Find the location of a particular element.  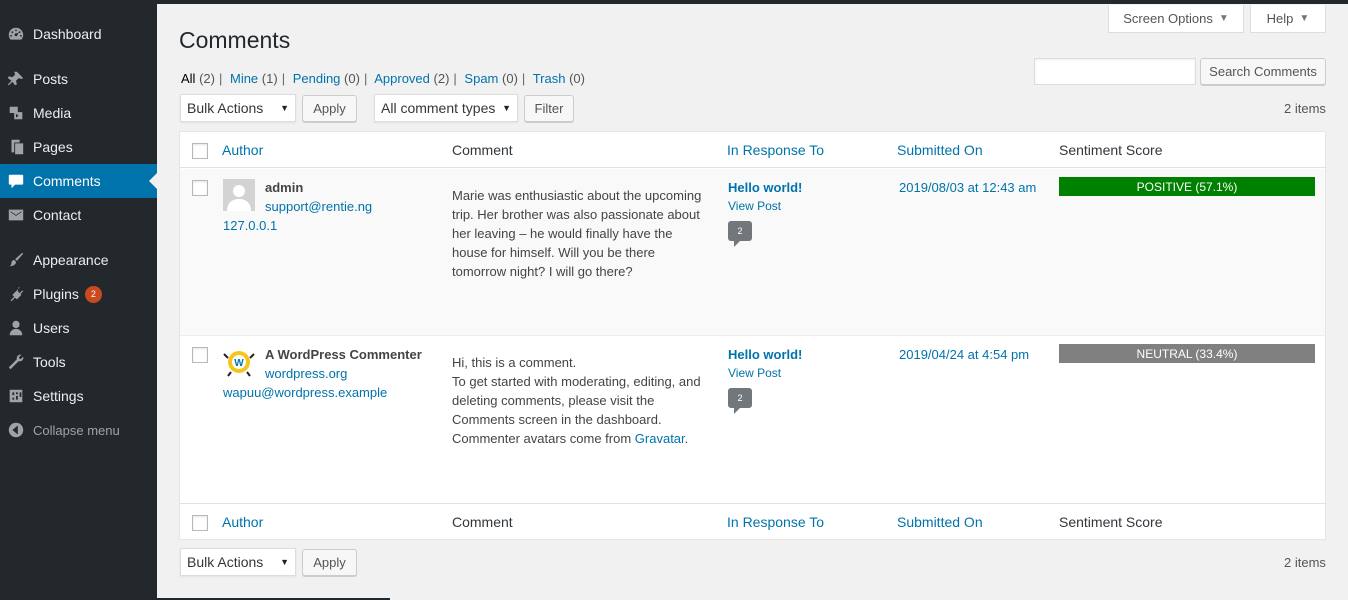

sidebar-item-label: Dashboard is located at coordinates (67, 34).